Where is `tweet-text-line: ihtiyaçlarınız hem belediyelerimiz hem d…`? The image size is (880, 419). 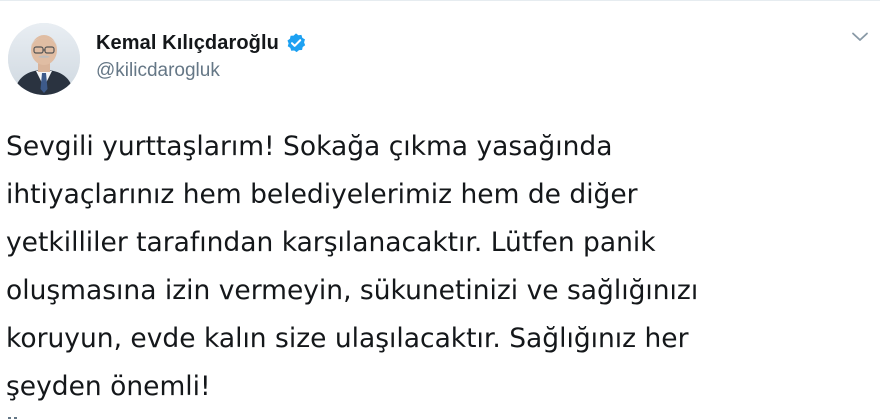
tweet-text-line: ihtiyaçlarınız hem belediyelerimiz hem d… is located at coordinates (322, 194).